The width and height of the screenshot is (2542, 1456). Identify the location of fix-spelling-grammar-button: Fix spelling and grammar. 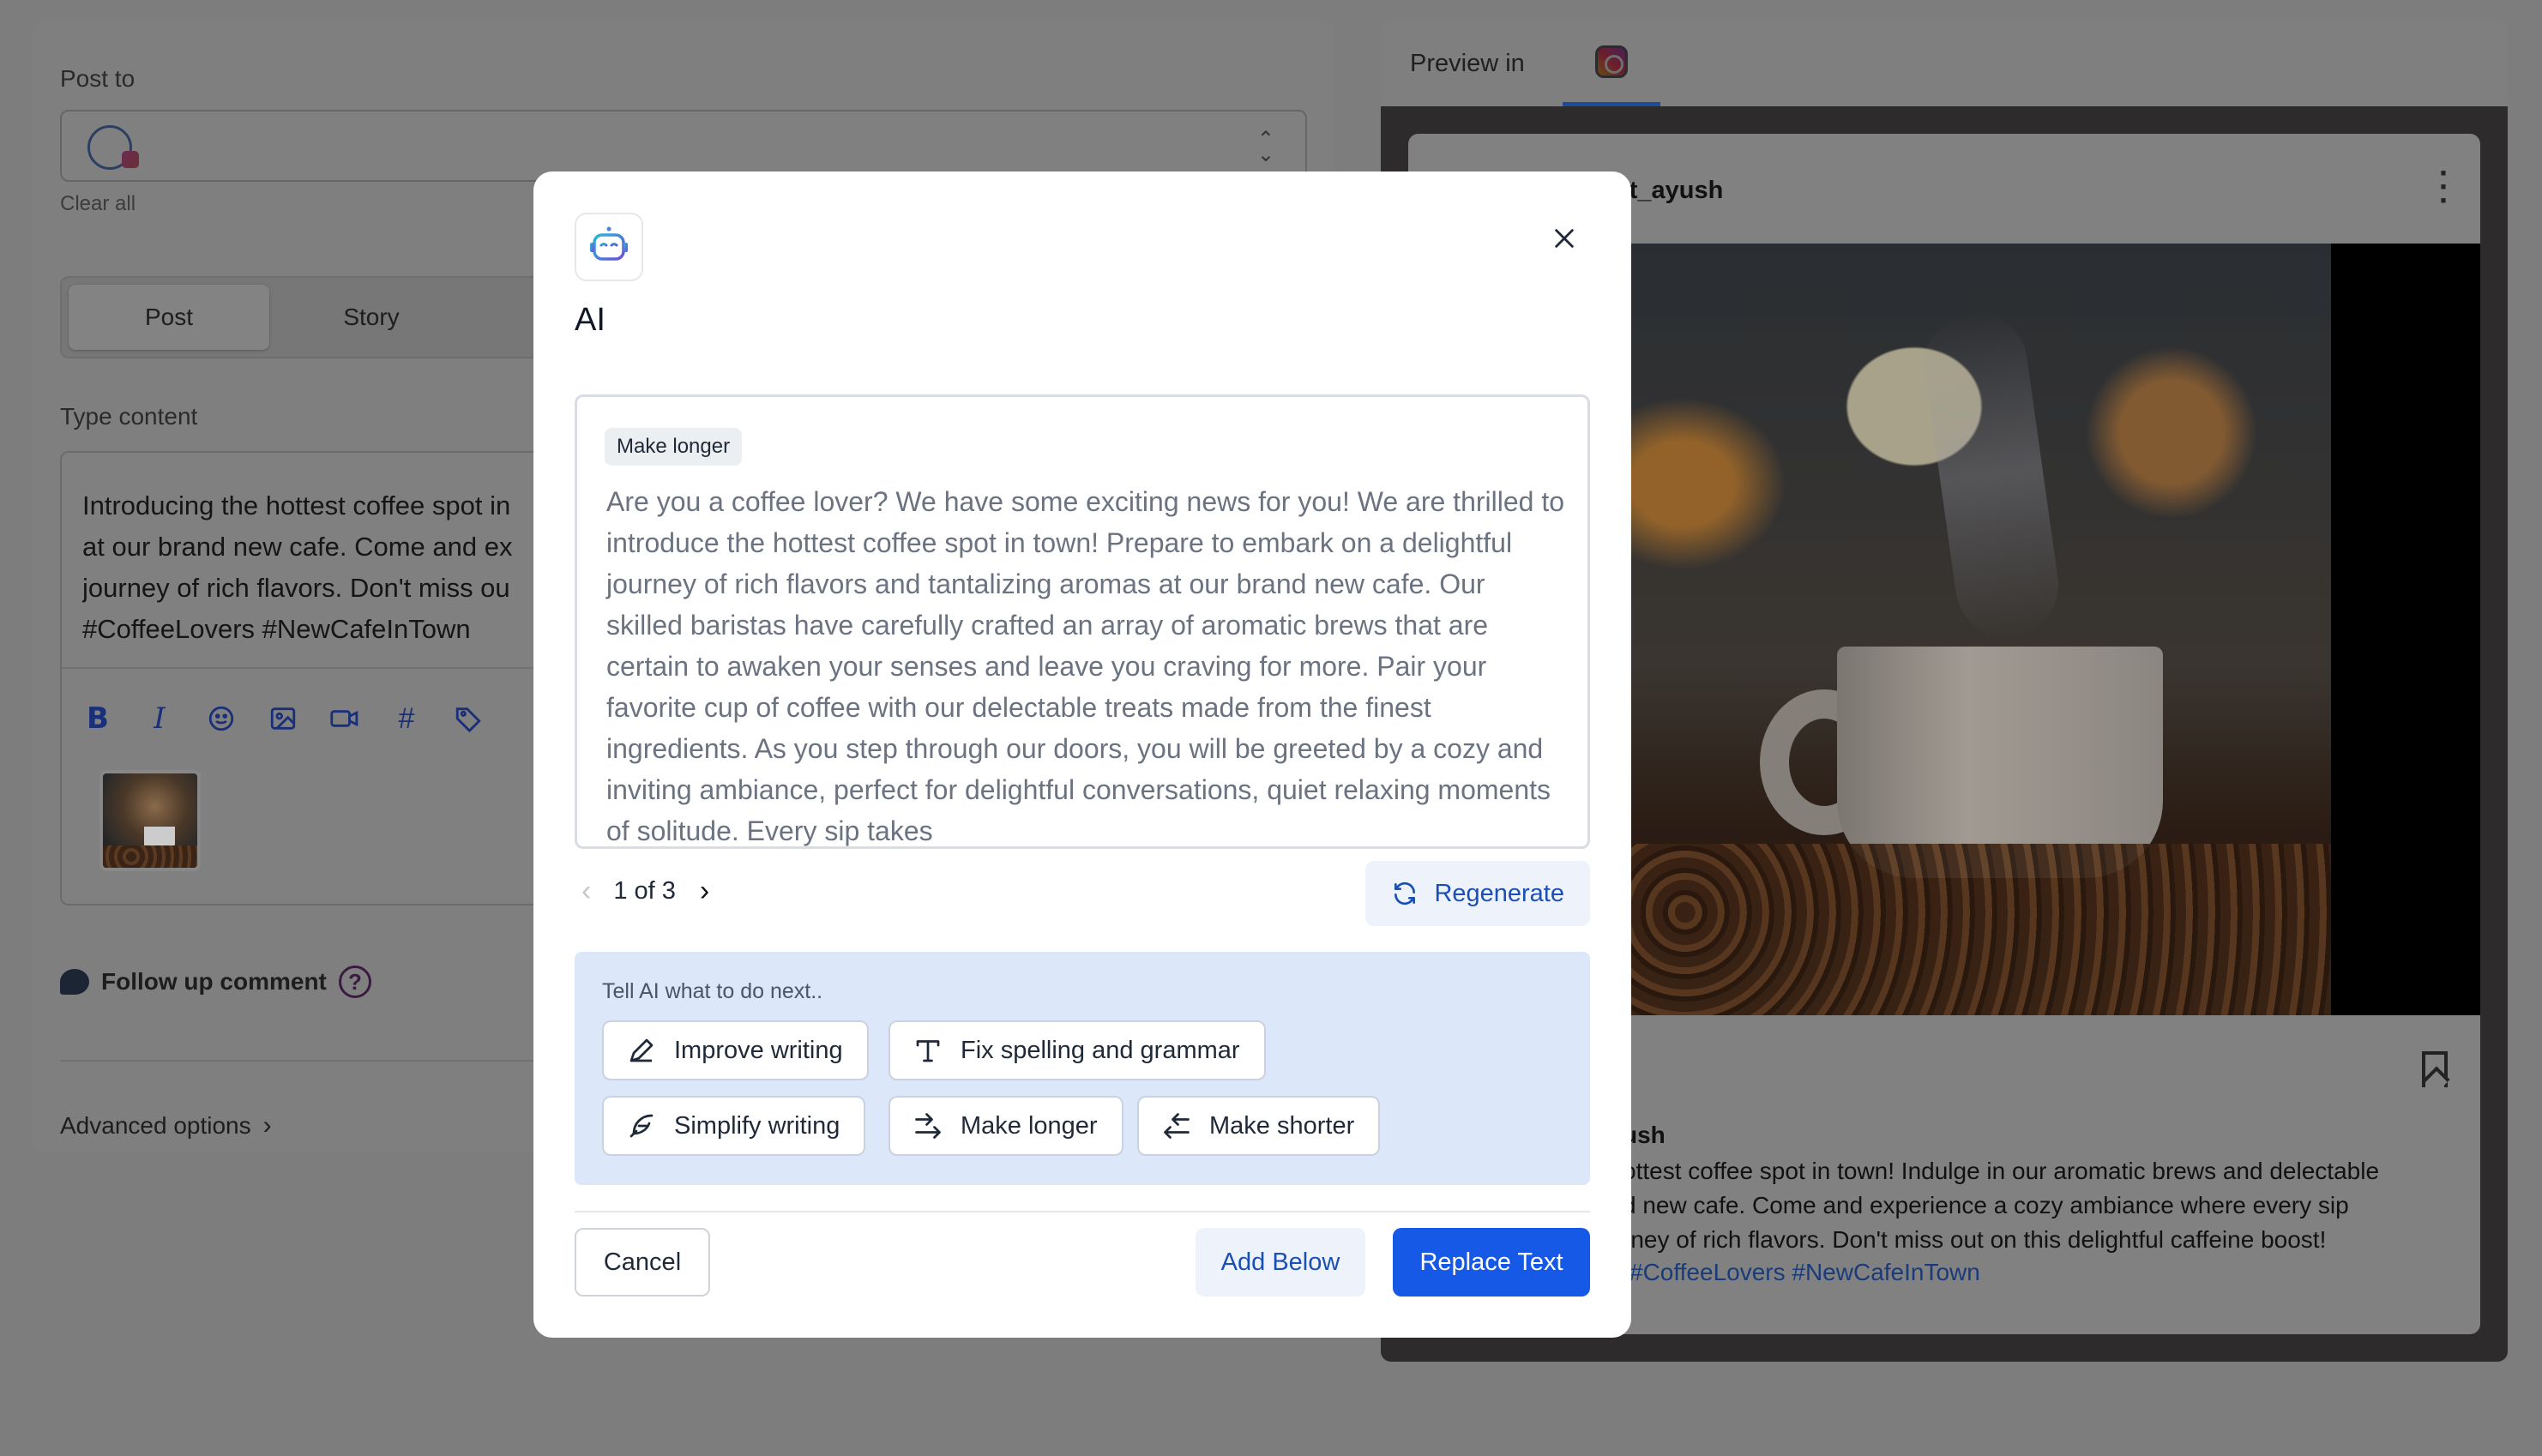
(1077, 1050).